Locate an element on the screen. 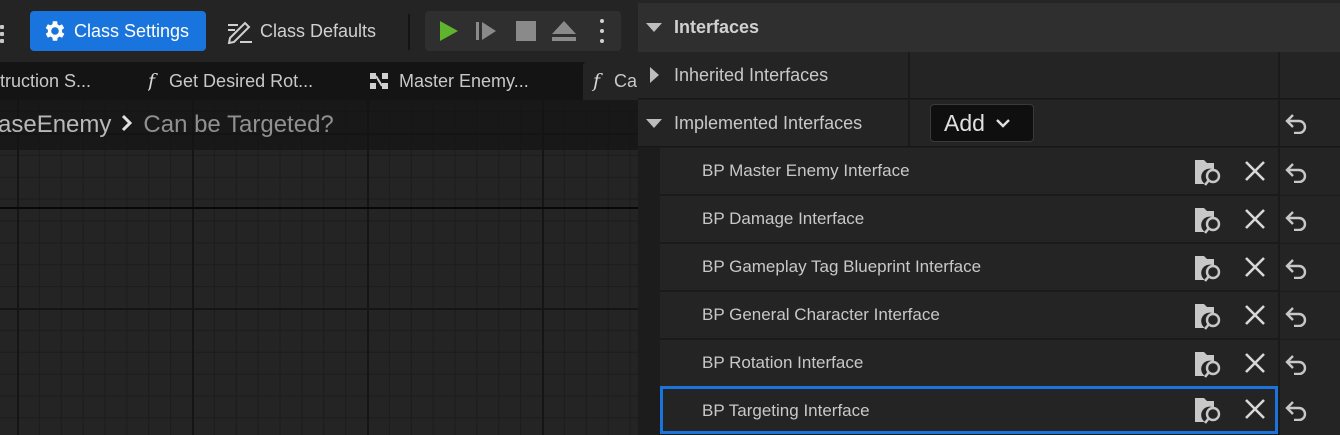 This screenshot has width=1340, height=435. interface-name: BP Gameplay Tag Blueprint Interface is located at coordinates (842, 266).